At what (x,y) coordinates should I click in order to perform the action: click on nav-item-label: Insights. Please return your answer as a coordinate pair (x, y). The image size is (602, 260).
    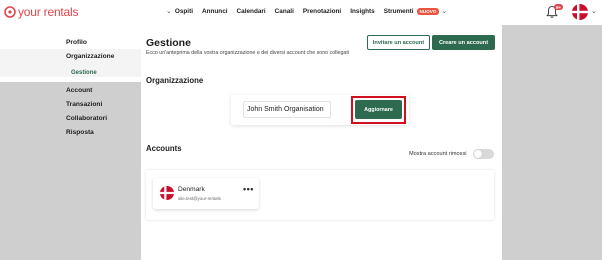
    Looking at the image, I should click on (362, 11).